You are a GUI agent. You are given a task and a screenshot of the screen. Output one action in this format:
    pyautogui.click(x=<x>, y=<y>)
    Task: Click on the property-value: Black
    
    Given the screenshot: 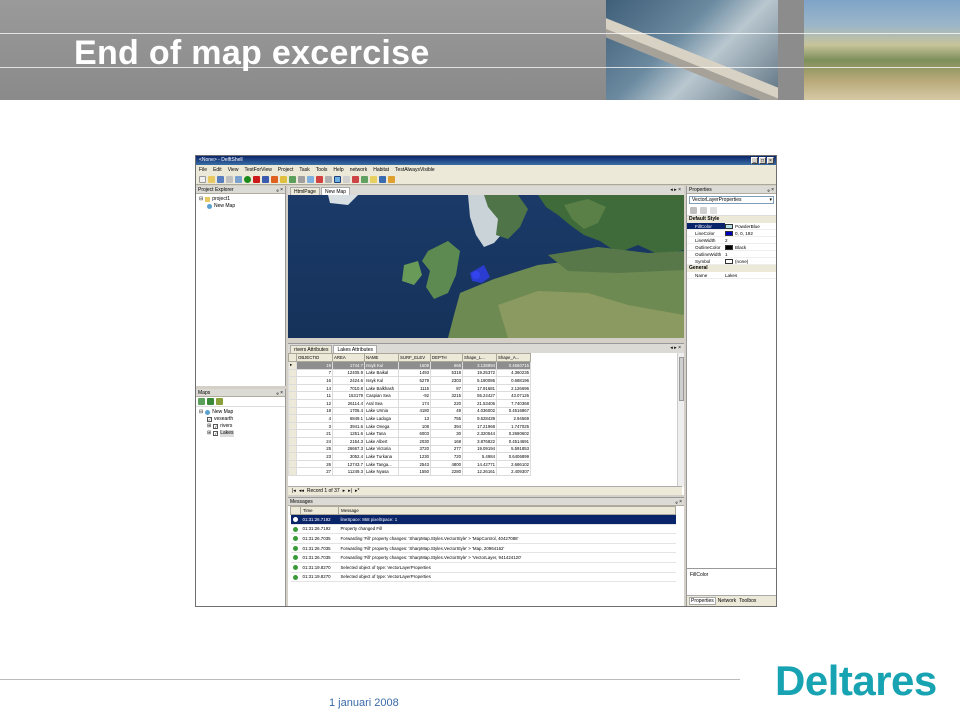 What is the action you would take?
    pyautogui.click(x=750, y=247)
    